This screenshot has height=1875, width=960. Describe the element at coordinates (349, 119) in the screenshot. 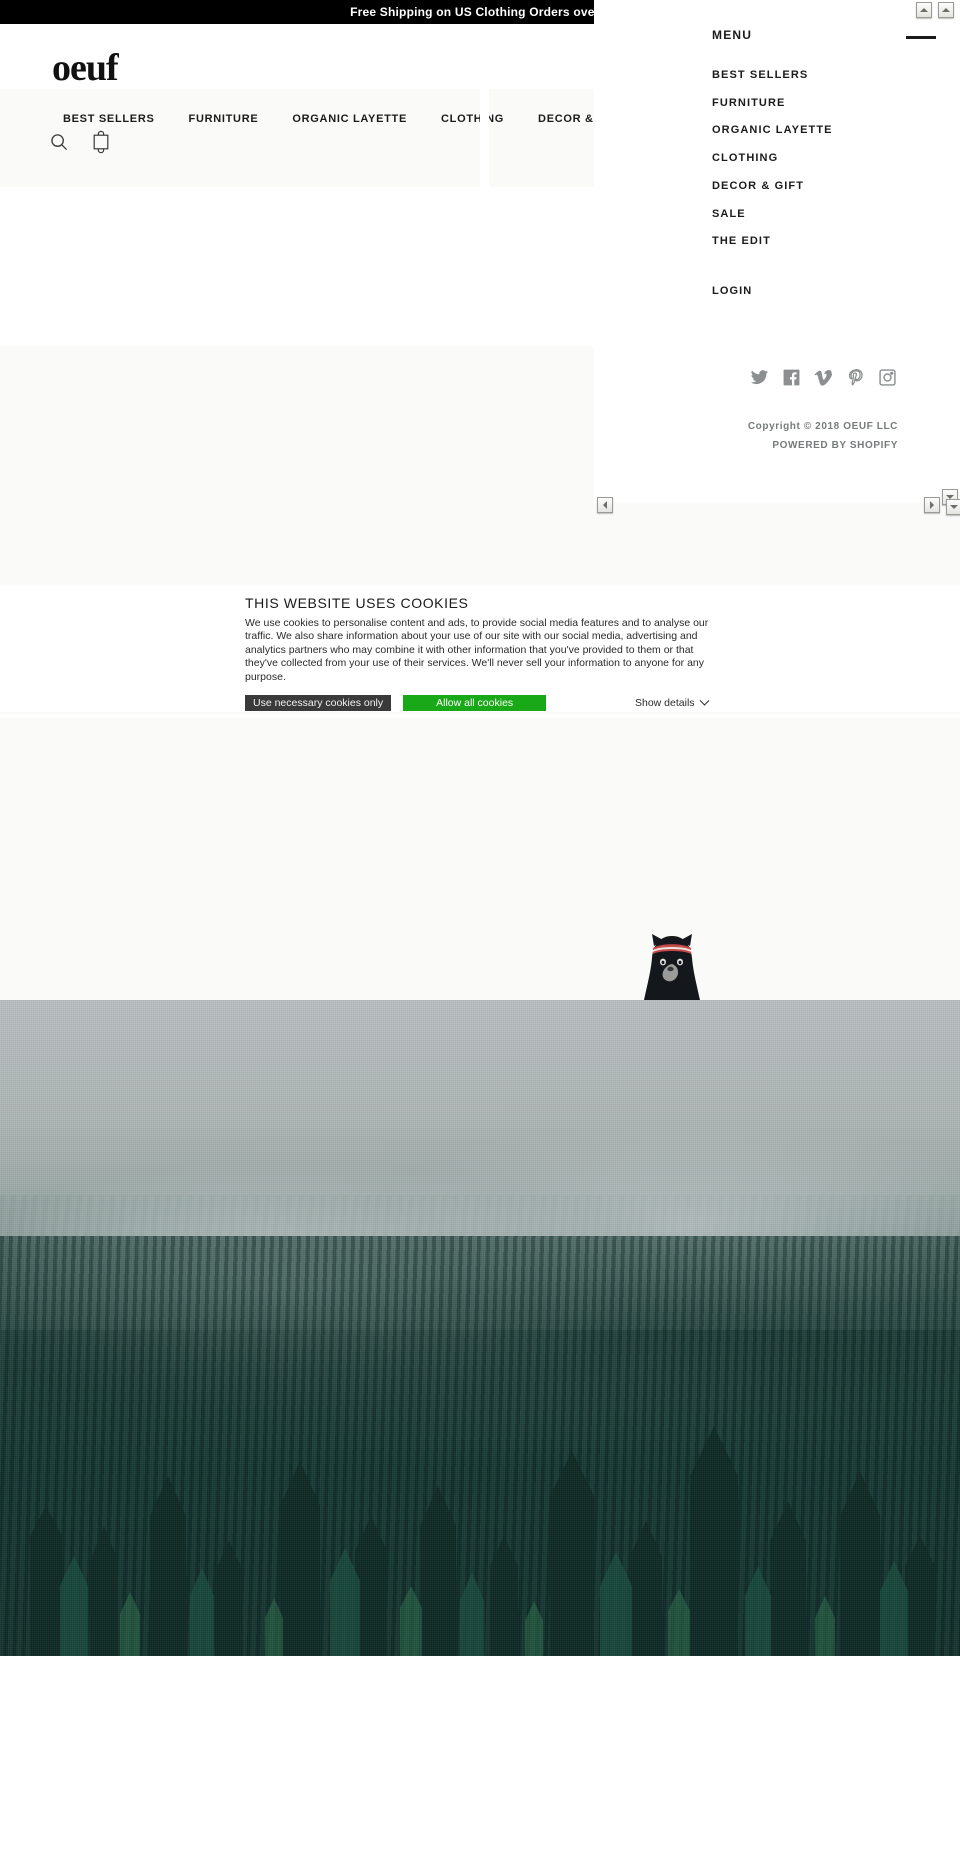

I see `nav-item-organic-layette: ORGANIC LAYETTE` at that location.